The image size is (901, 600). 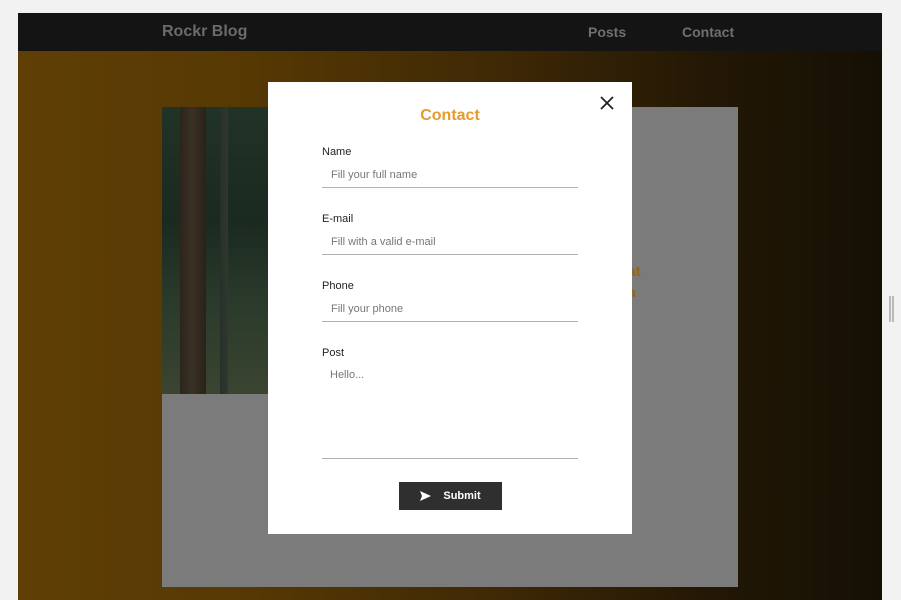 I want to click on close-icon, so click(x=607, y=103).